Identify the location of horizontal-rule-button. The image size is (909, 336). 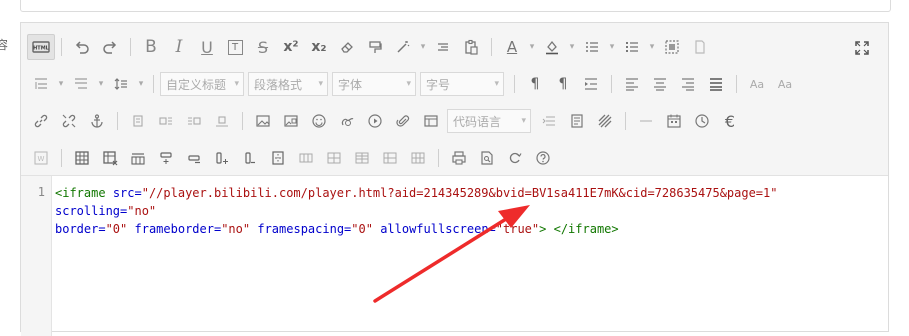
(646, 121).